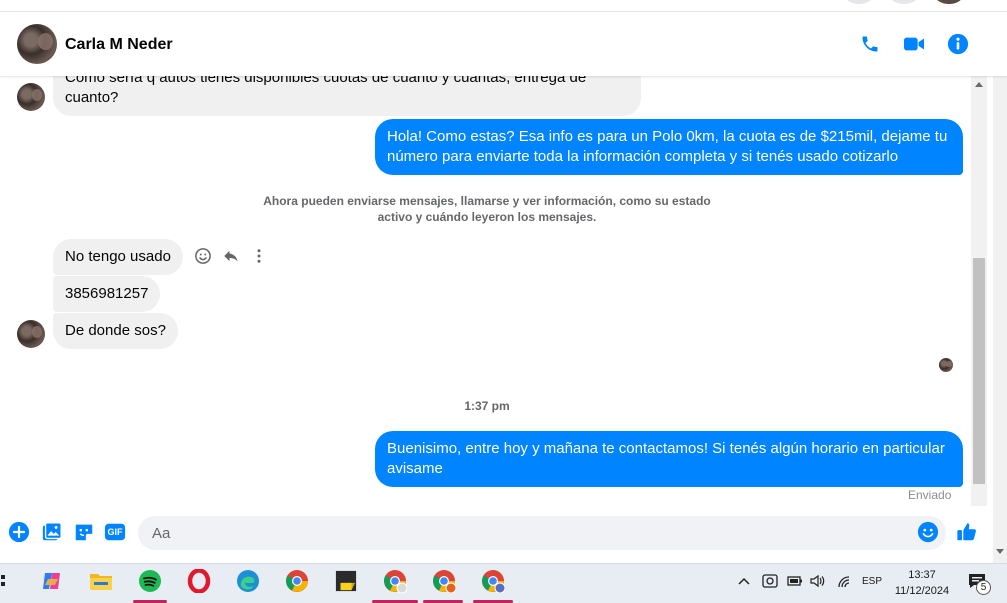 The image size is (1007, 603). What do you see at coordinates (248, 581) in the screenshot?
I see `edge-icon` at bounding box center [248, 581].